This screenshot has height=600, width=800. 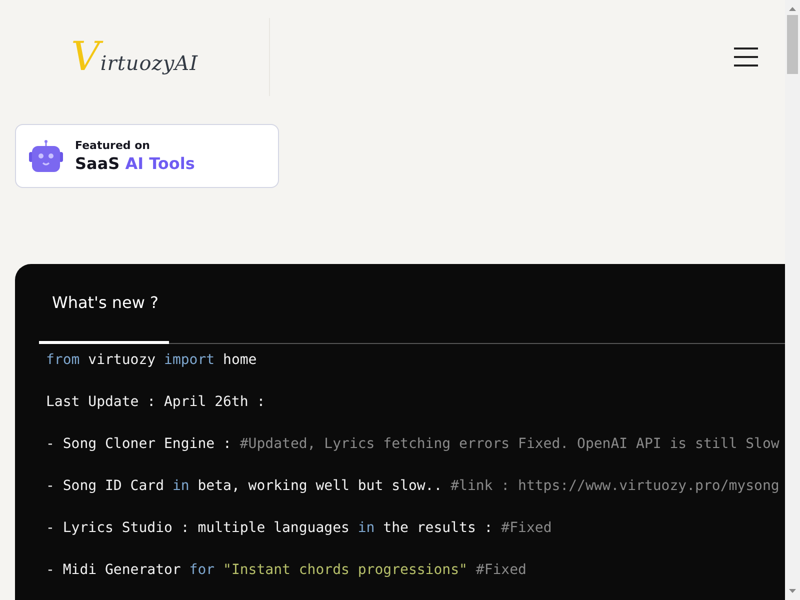 What do you see at coordinates (113, 145) in the screenshot?
I see `badge-caption: Featured on` at bounding box center [113, 145].